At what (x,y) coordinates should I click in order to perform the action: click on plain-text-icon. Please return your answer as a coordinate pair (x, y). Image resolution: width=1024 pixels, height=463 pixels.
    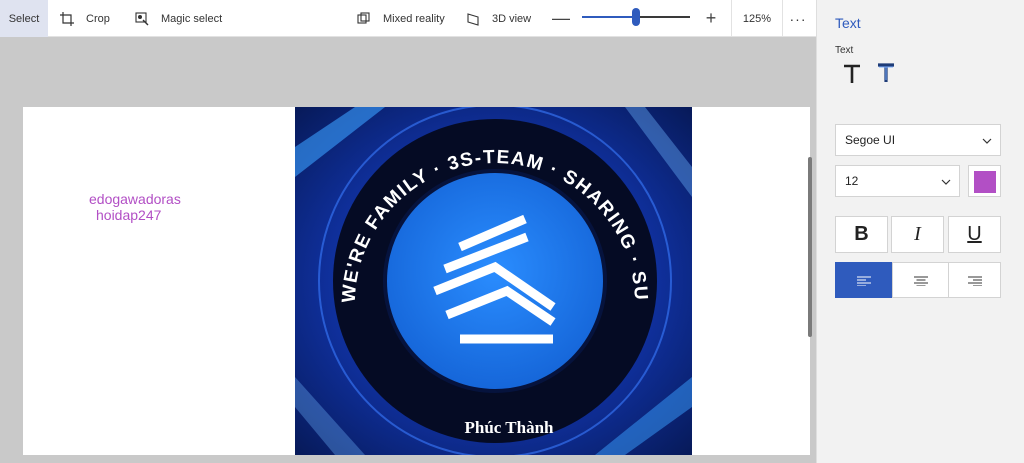
    Looking at the image, I should click on (852, 76).